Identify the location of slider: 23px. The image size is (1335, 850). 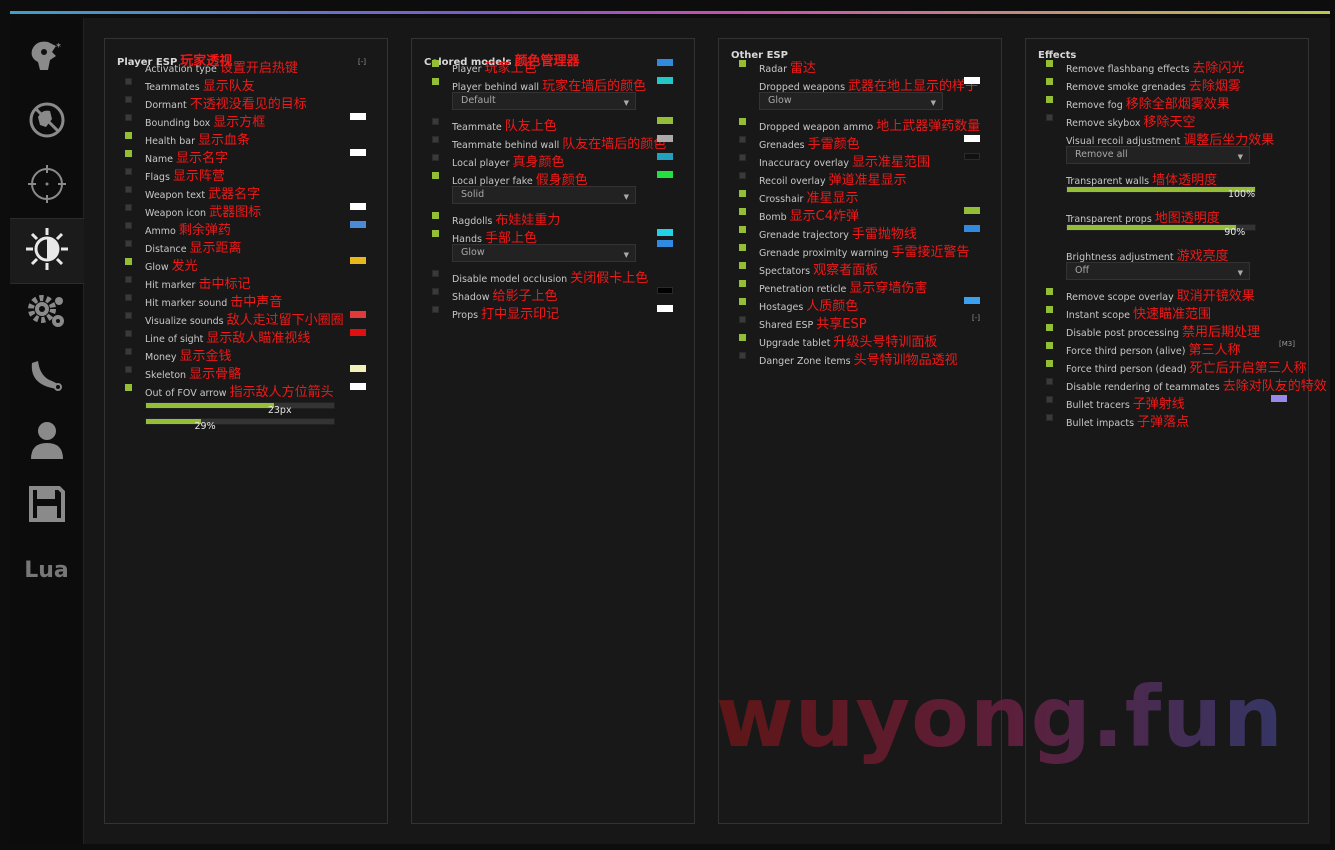
(240, 409).